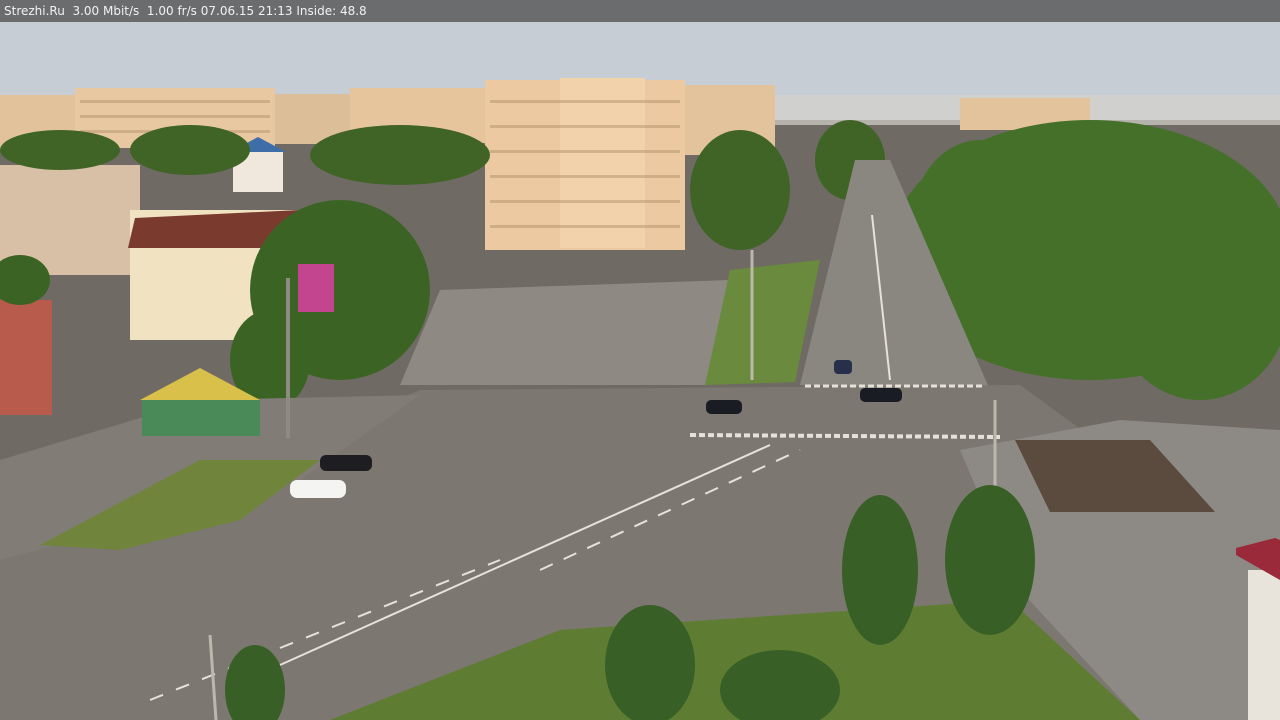 The image size is (1280, 720). I want to click on dark-car, so click(346, 463).